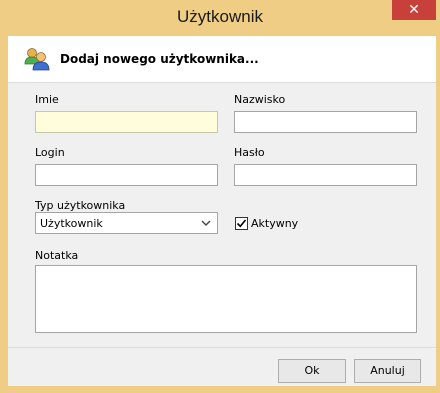 The height and width of the screenshot is (393, 440). I want to click on password-field, so click(325, 175).